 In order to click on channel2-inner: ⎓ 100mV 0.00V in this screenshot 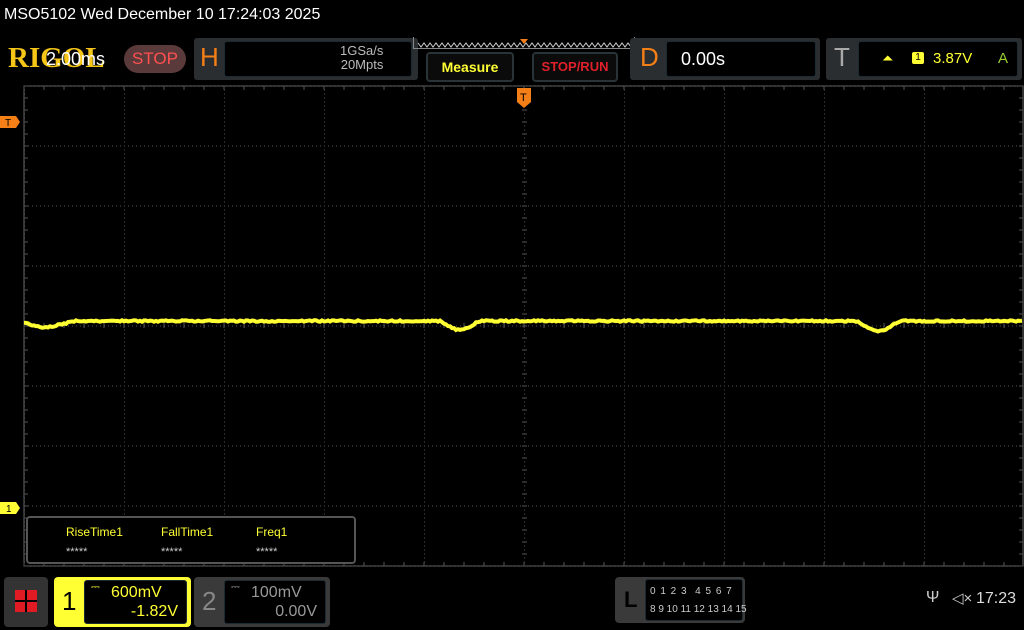, I will do `click(275, 602)`.